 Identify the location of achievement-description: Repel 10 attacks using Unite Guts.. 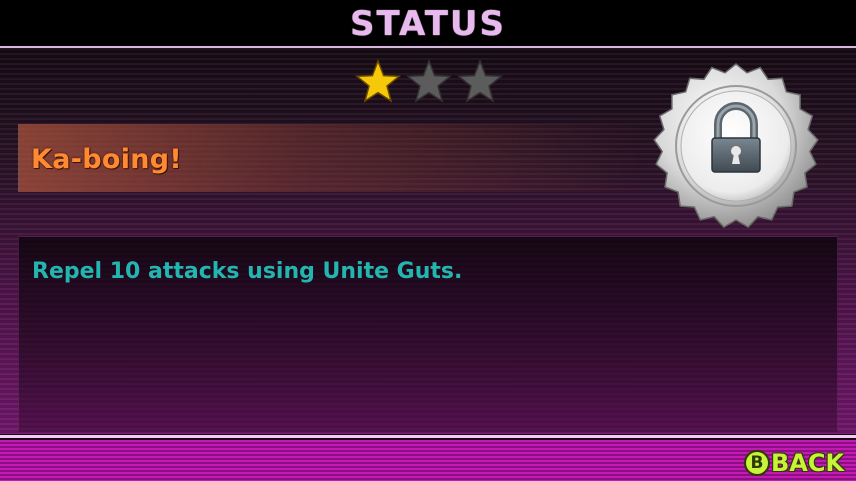
(247, 271).